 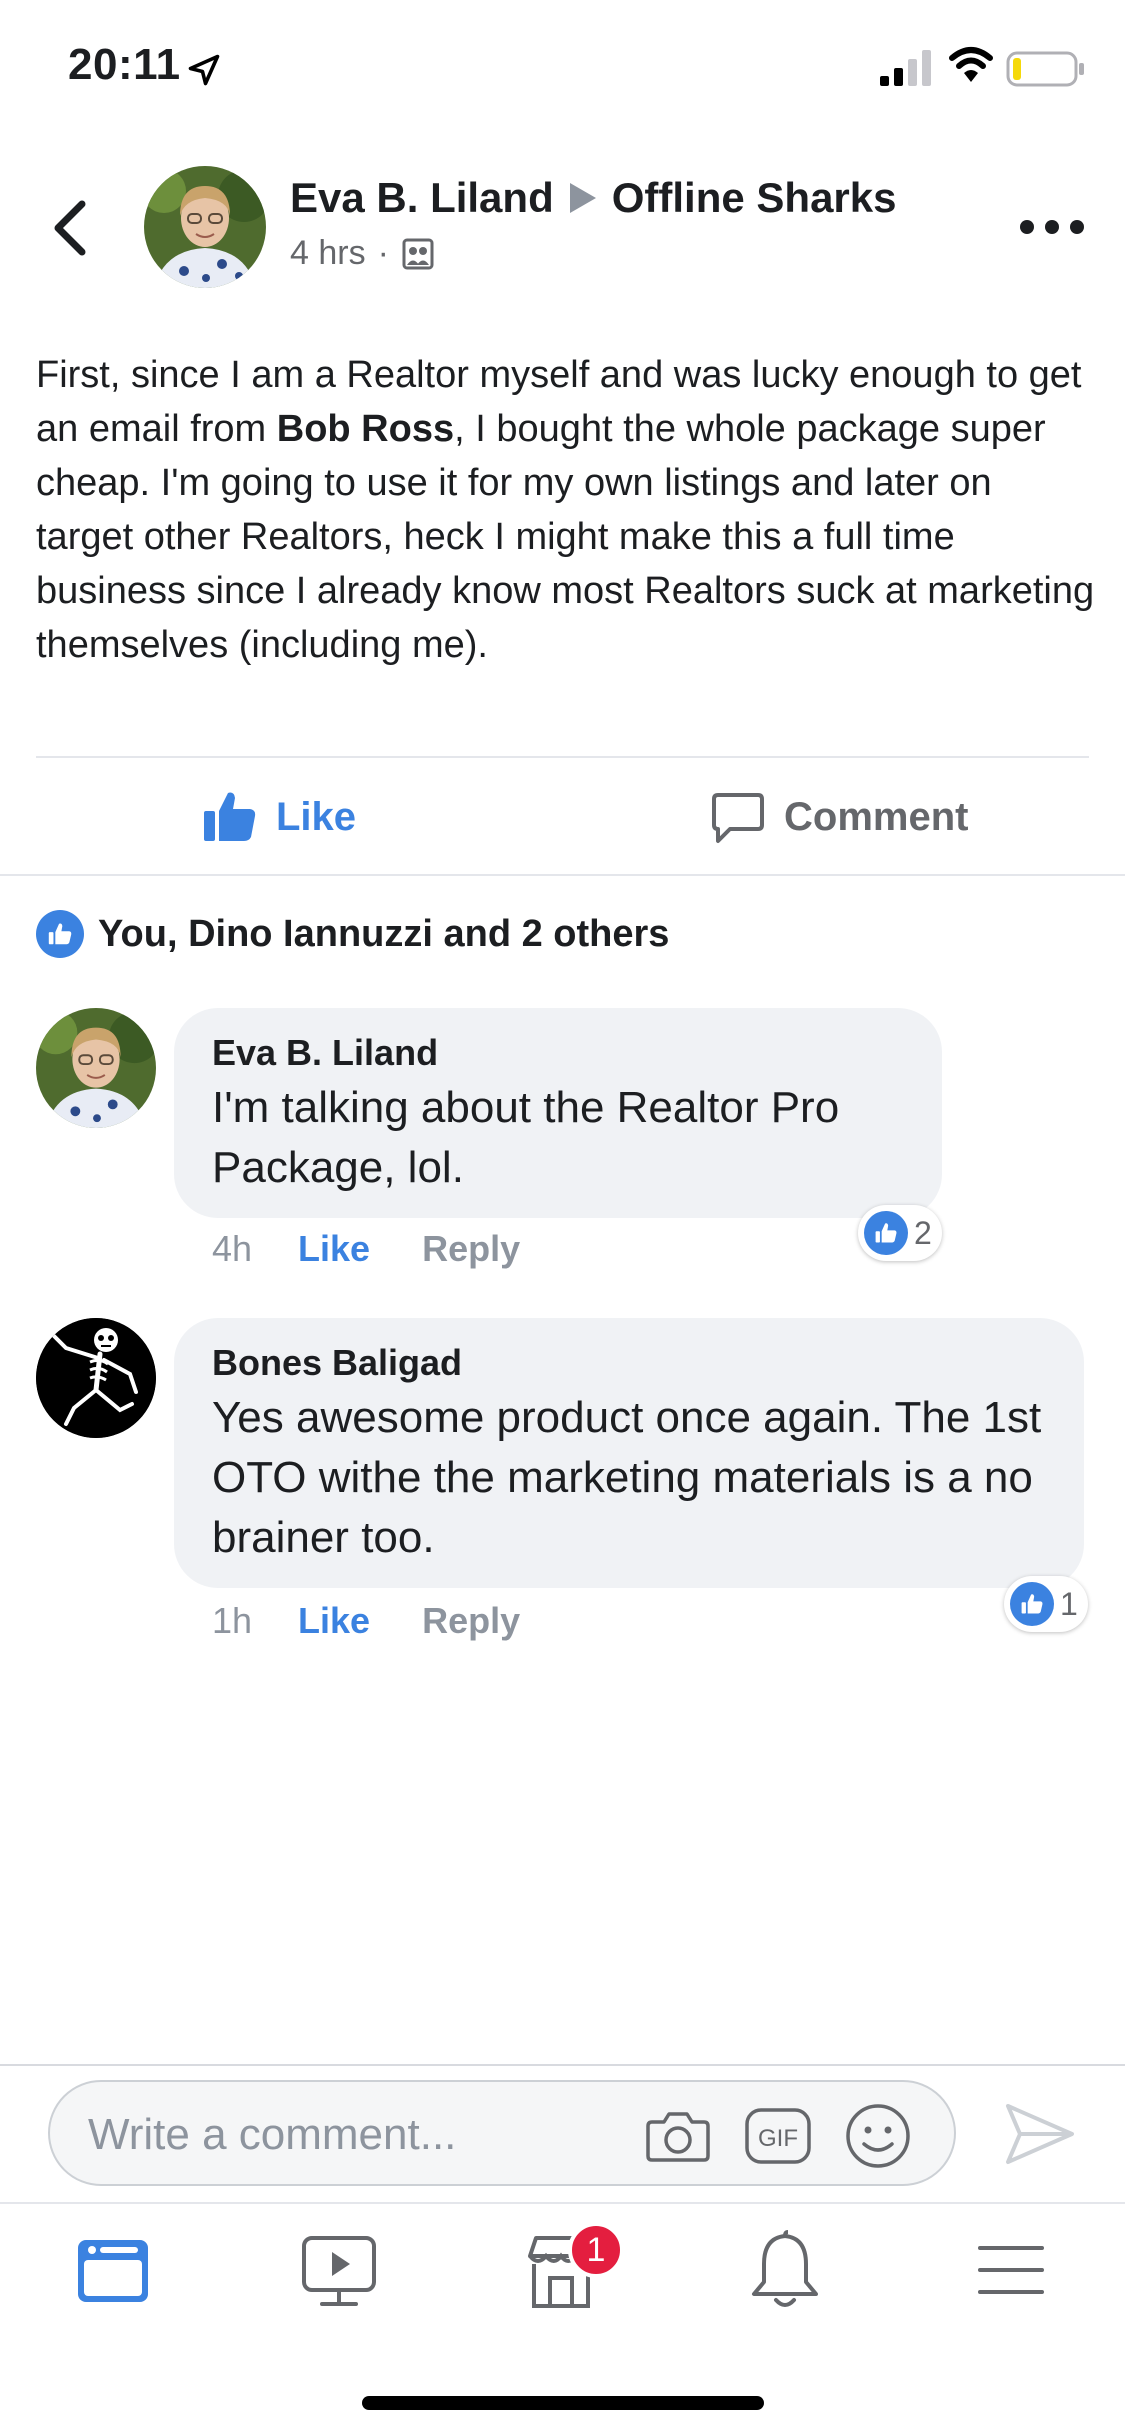 What do you see at coordinates (905, 68) in the screenshot?
I see `cellular-signal-icon` at bounding box center [905, 68].